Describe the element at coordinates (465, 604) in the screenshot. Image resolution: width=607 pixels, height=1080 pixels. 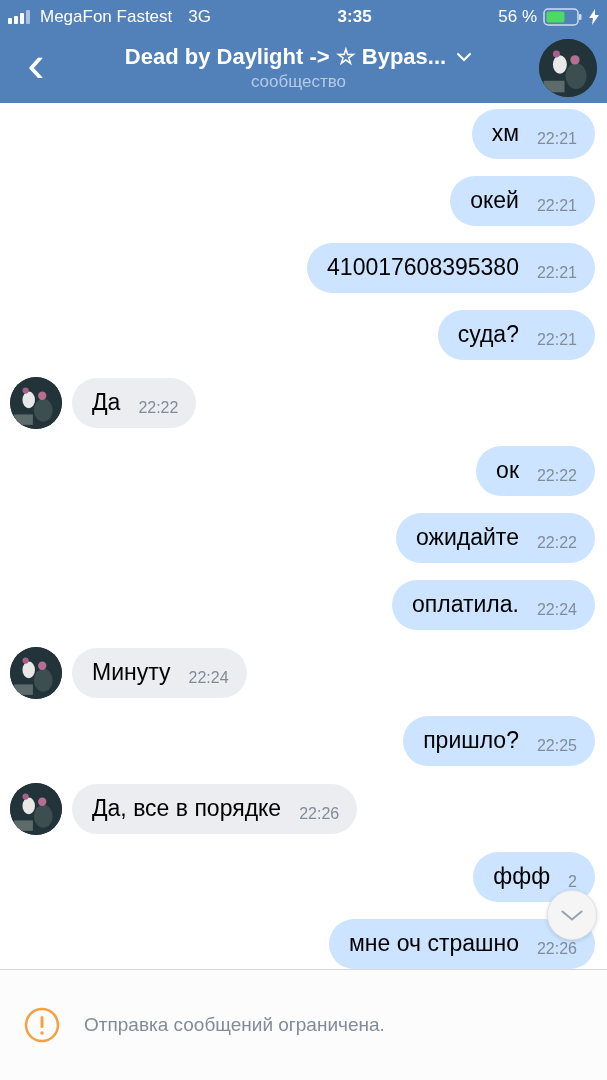
I see `message-text: оплатила.` at that location.